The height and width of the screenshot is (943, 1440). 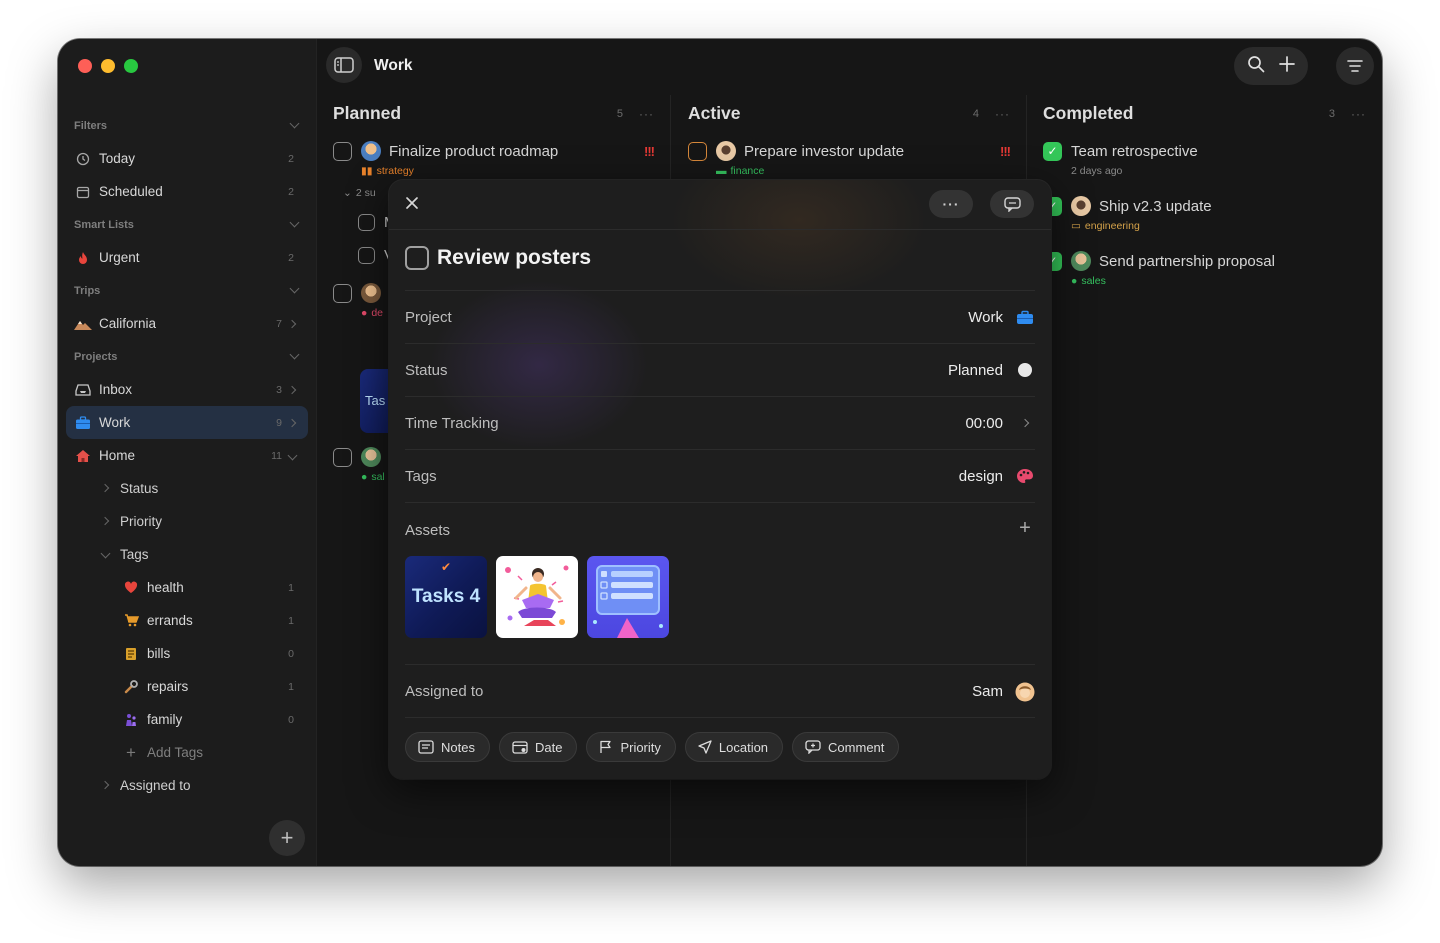 What do you see at coordinates (83, 390) in the screenshot?
I see `inbox-icon` at bounding box center [83, 390].